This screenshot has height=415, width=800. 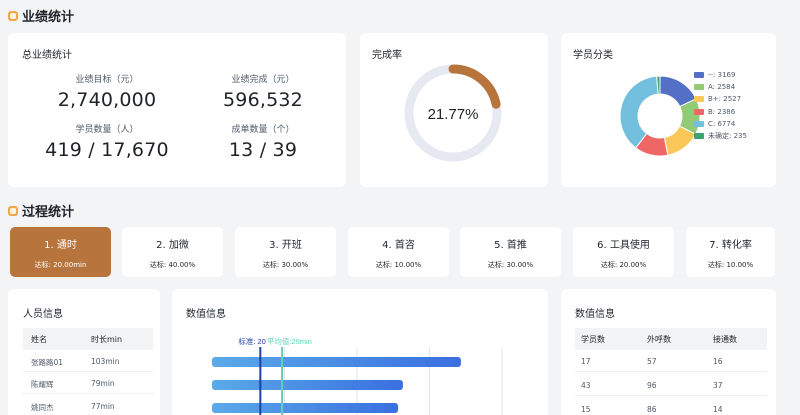 I want to click on people-table-header: 姓名 时长min, so click(x=88, y=339).